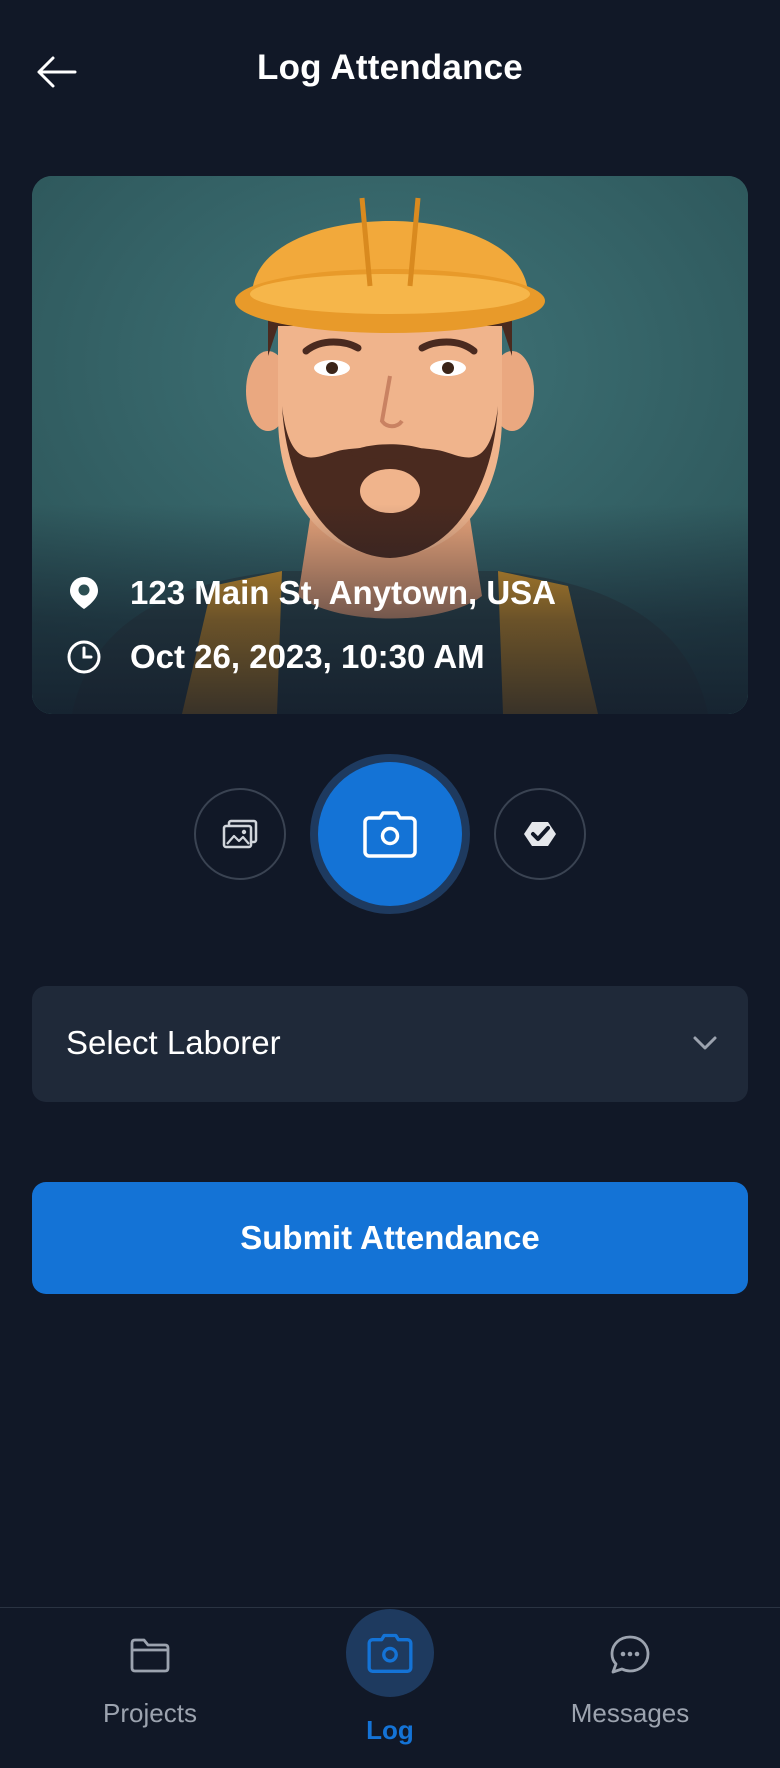  What do you see at coordinates (630, 1655) in the screenshot?
I see `chat-bubble-icon` at bounding box center [630, 1655].